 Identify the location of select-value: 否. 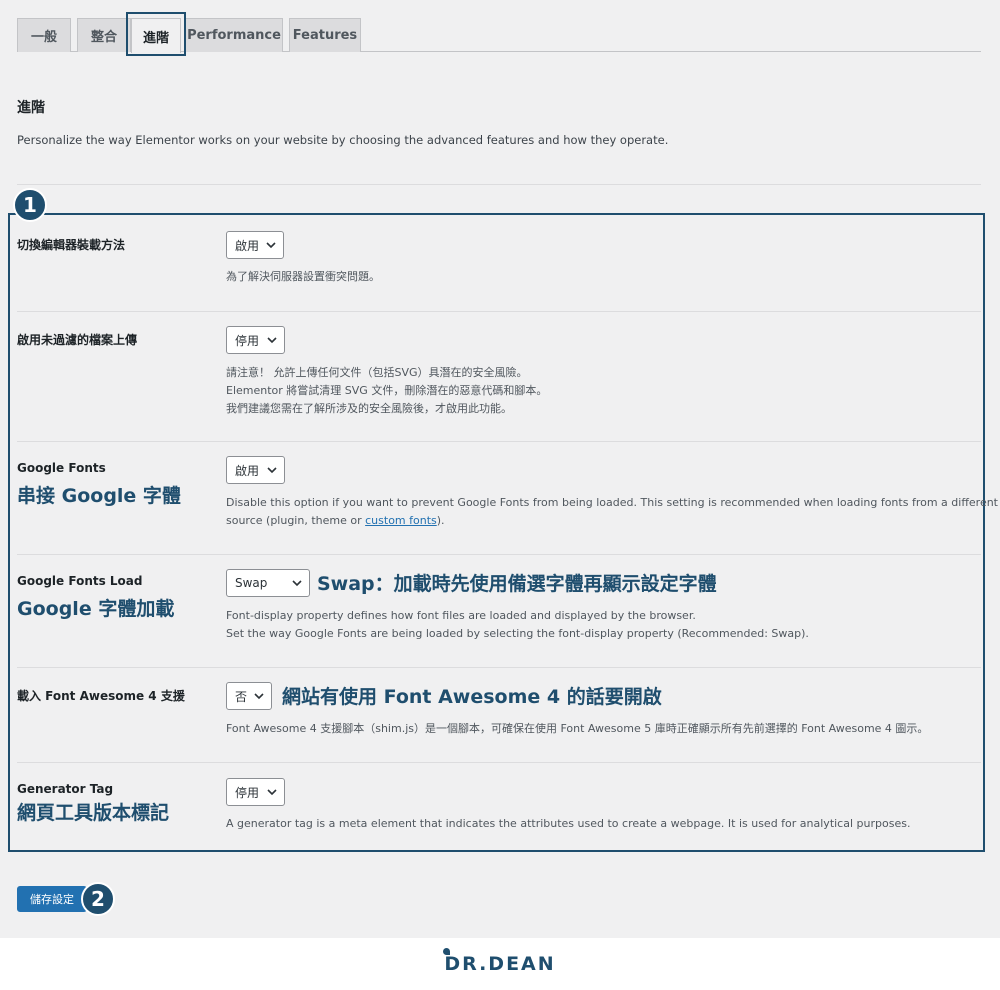
(241, 696).